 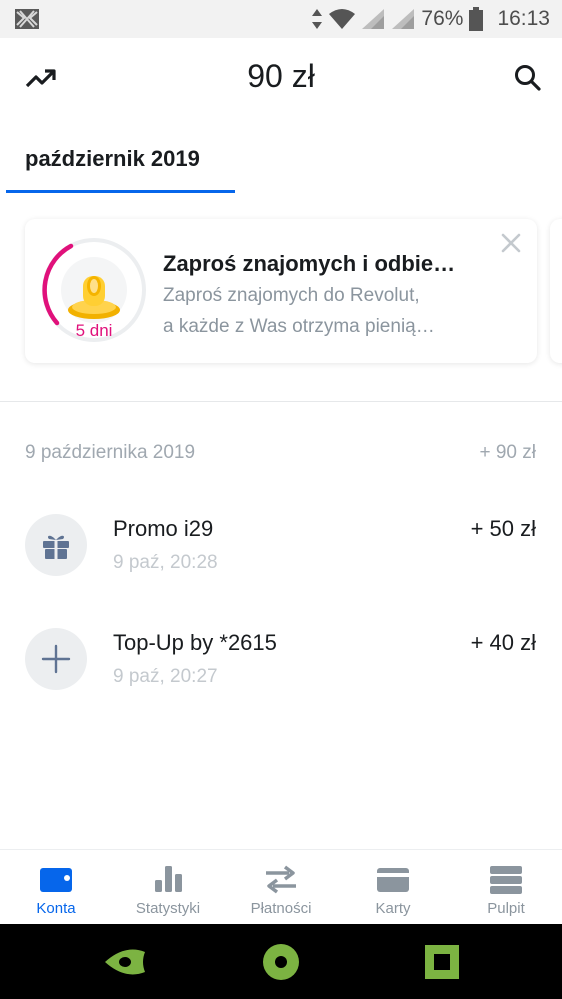 What do you see at coordinates (511, 243) in the screenshot?
I see `close-icon` at bounding box center [511, 243].